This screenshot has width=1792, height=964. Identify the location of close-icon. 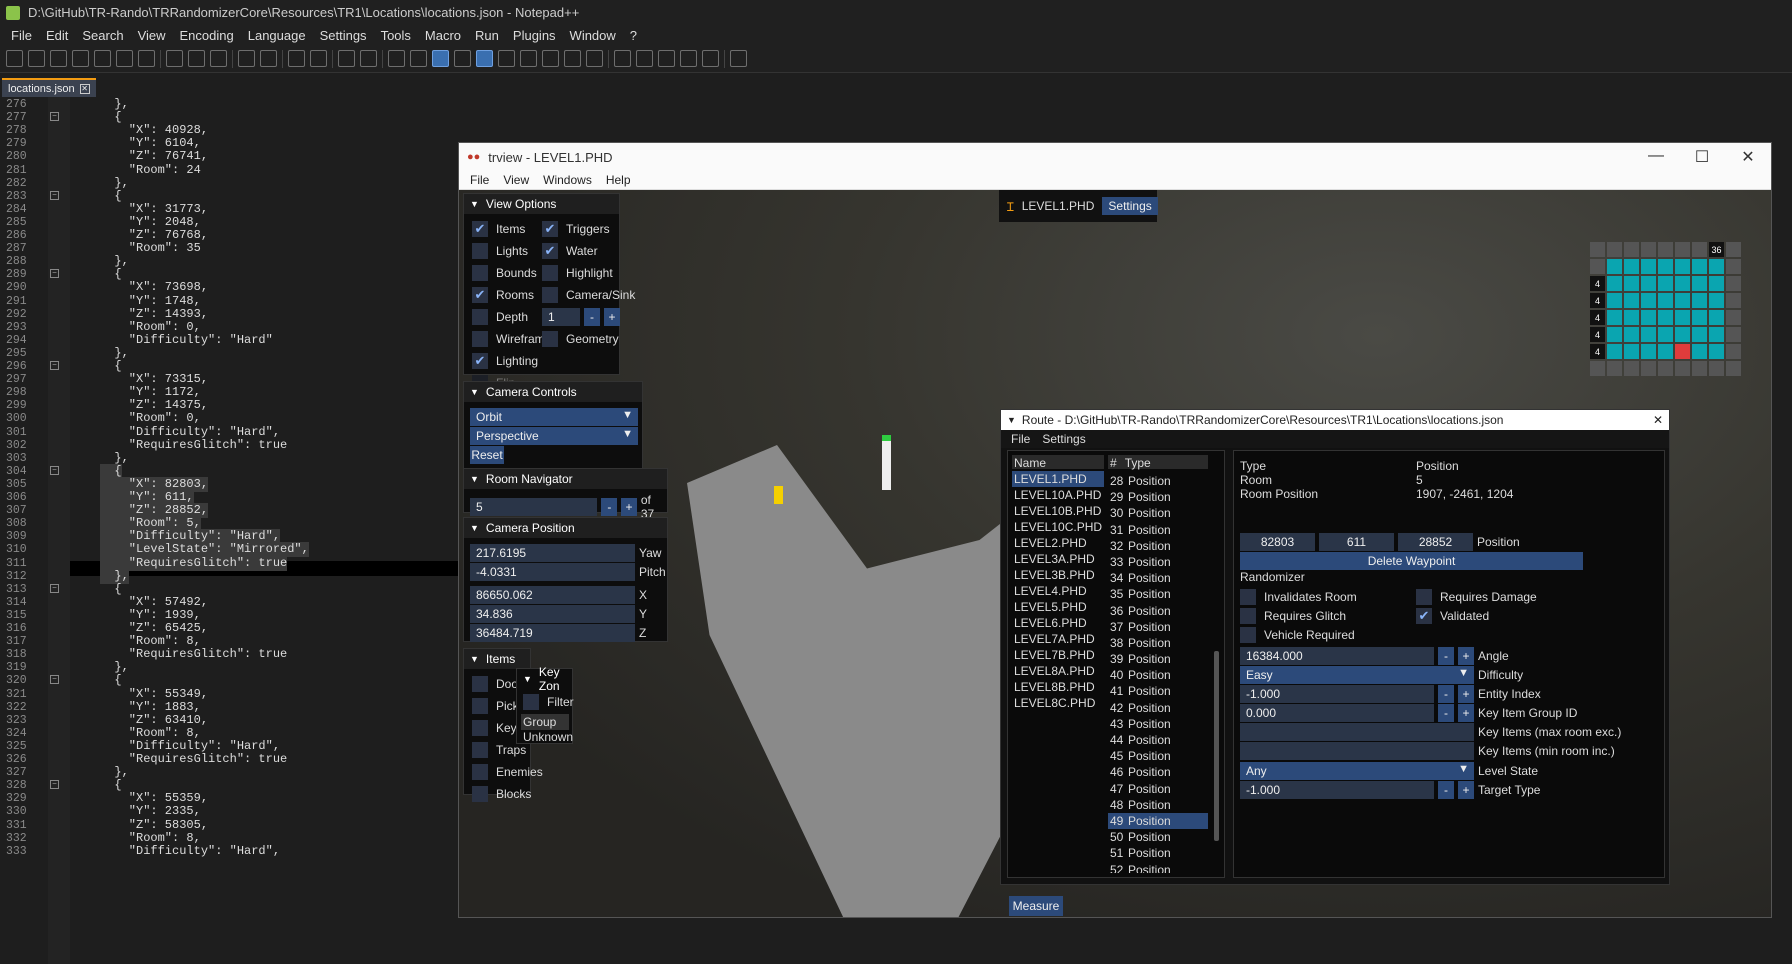
(102, 58).